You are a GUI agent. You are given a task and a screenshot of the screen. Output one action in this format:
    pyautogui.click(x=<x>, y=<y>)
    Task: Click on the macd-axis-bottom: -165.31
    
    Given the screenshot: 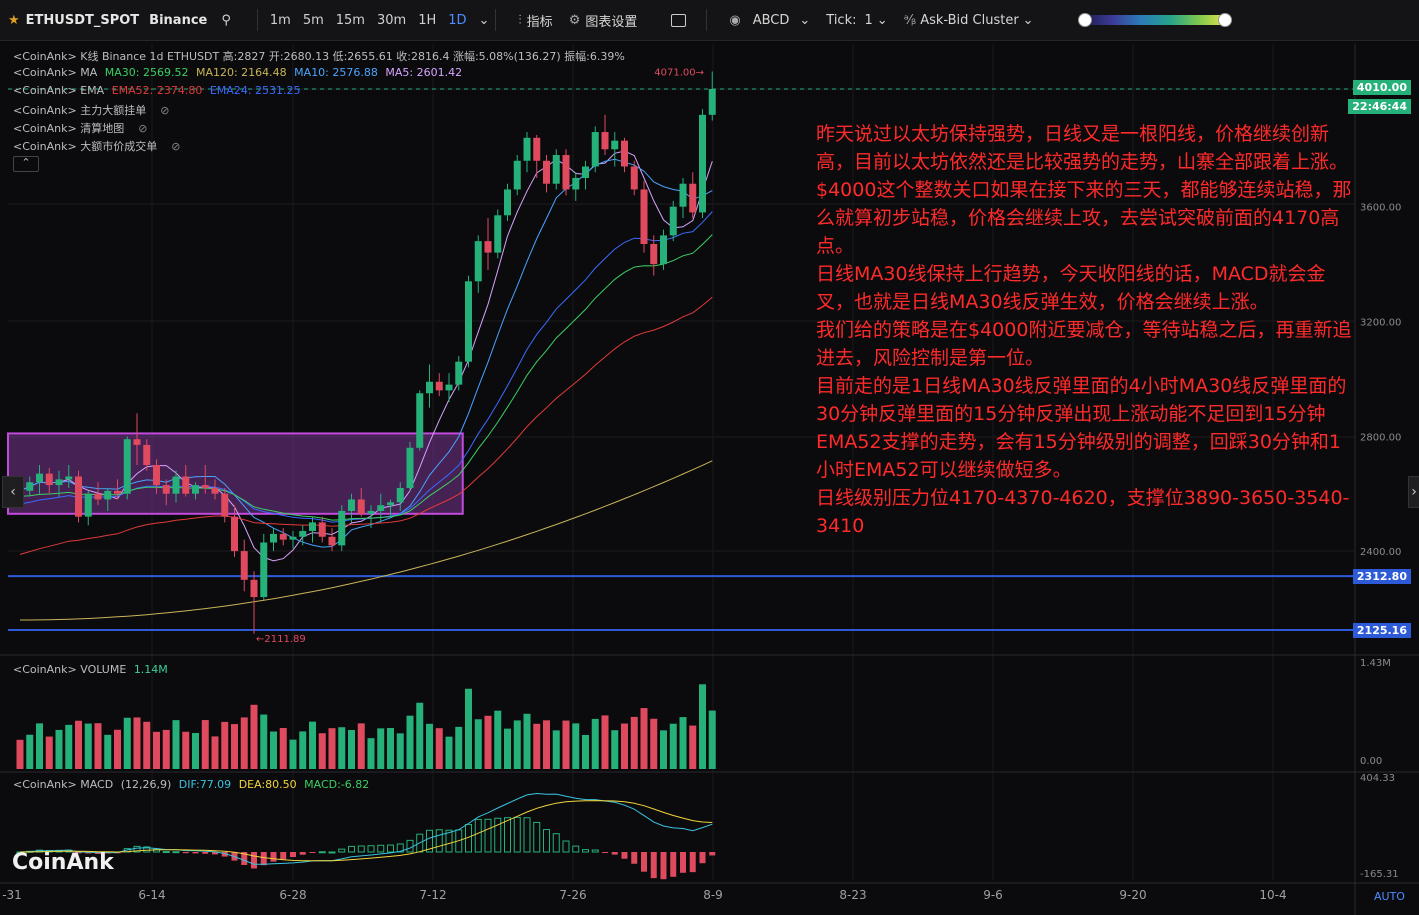 What is the action you would take?
    pyautogui.click(x=1379, y=874)
    